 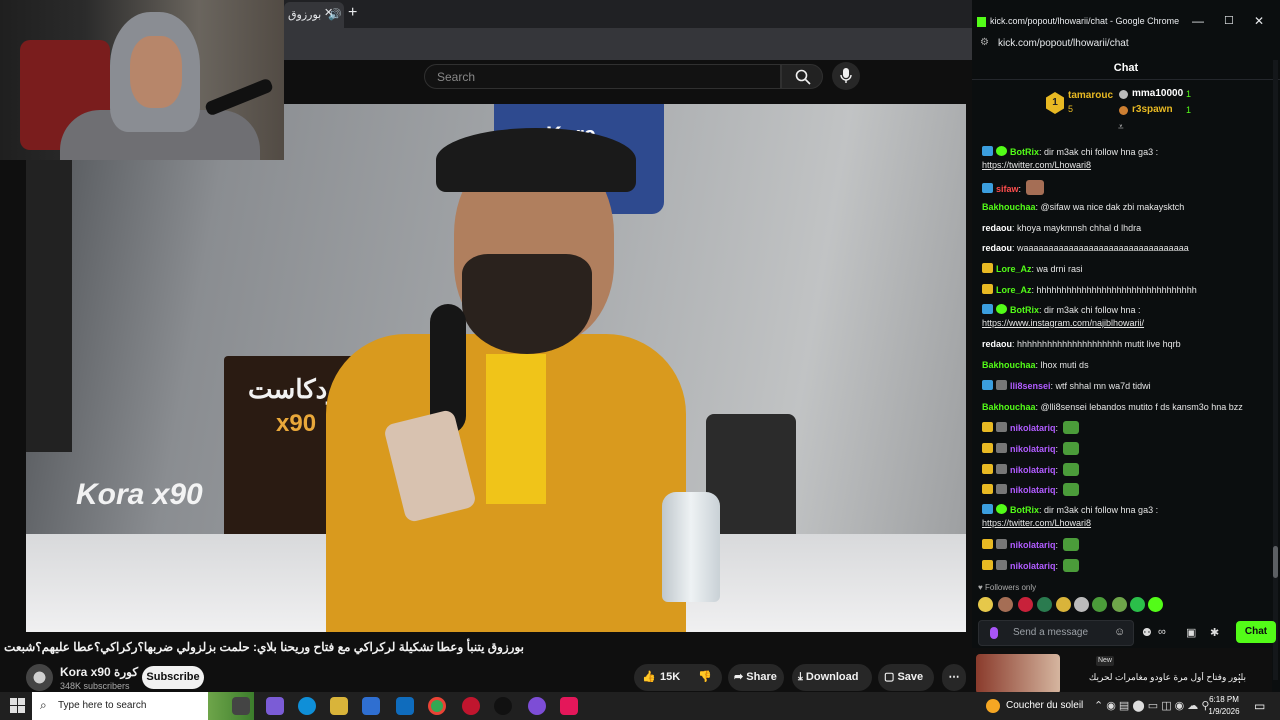 I want to click on download-button: ⤓ Download, so click(x=832, y=677).